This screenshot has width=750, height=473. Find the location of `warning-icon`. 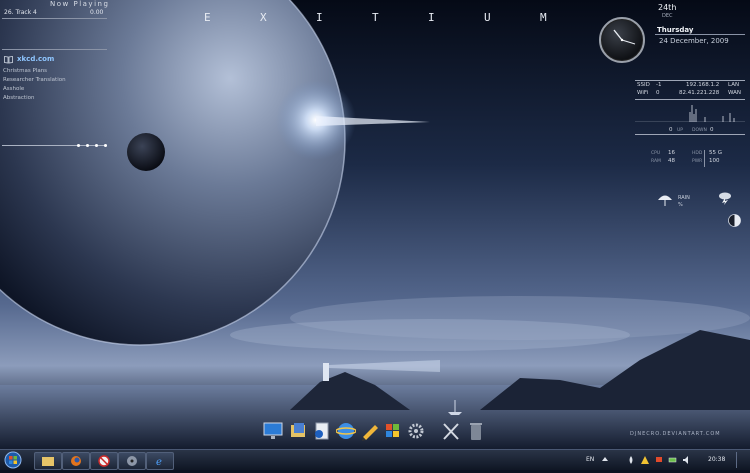

warning-icon is located at coordinates (645, 460).